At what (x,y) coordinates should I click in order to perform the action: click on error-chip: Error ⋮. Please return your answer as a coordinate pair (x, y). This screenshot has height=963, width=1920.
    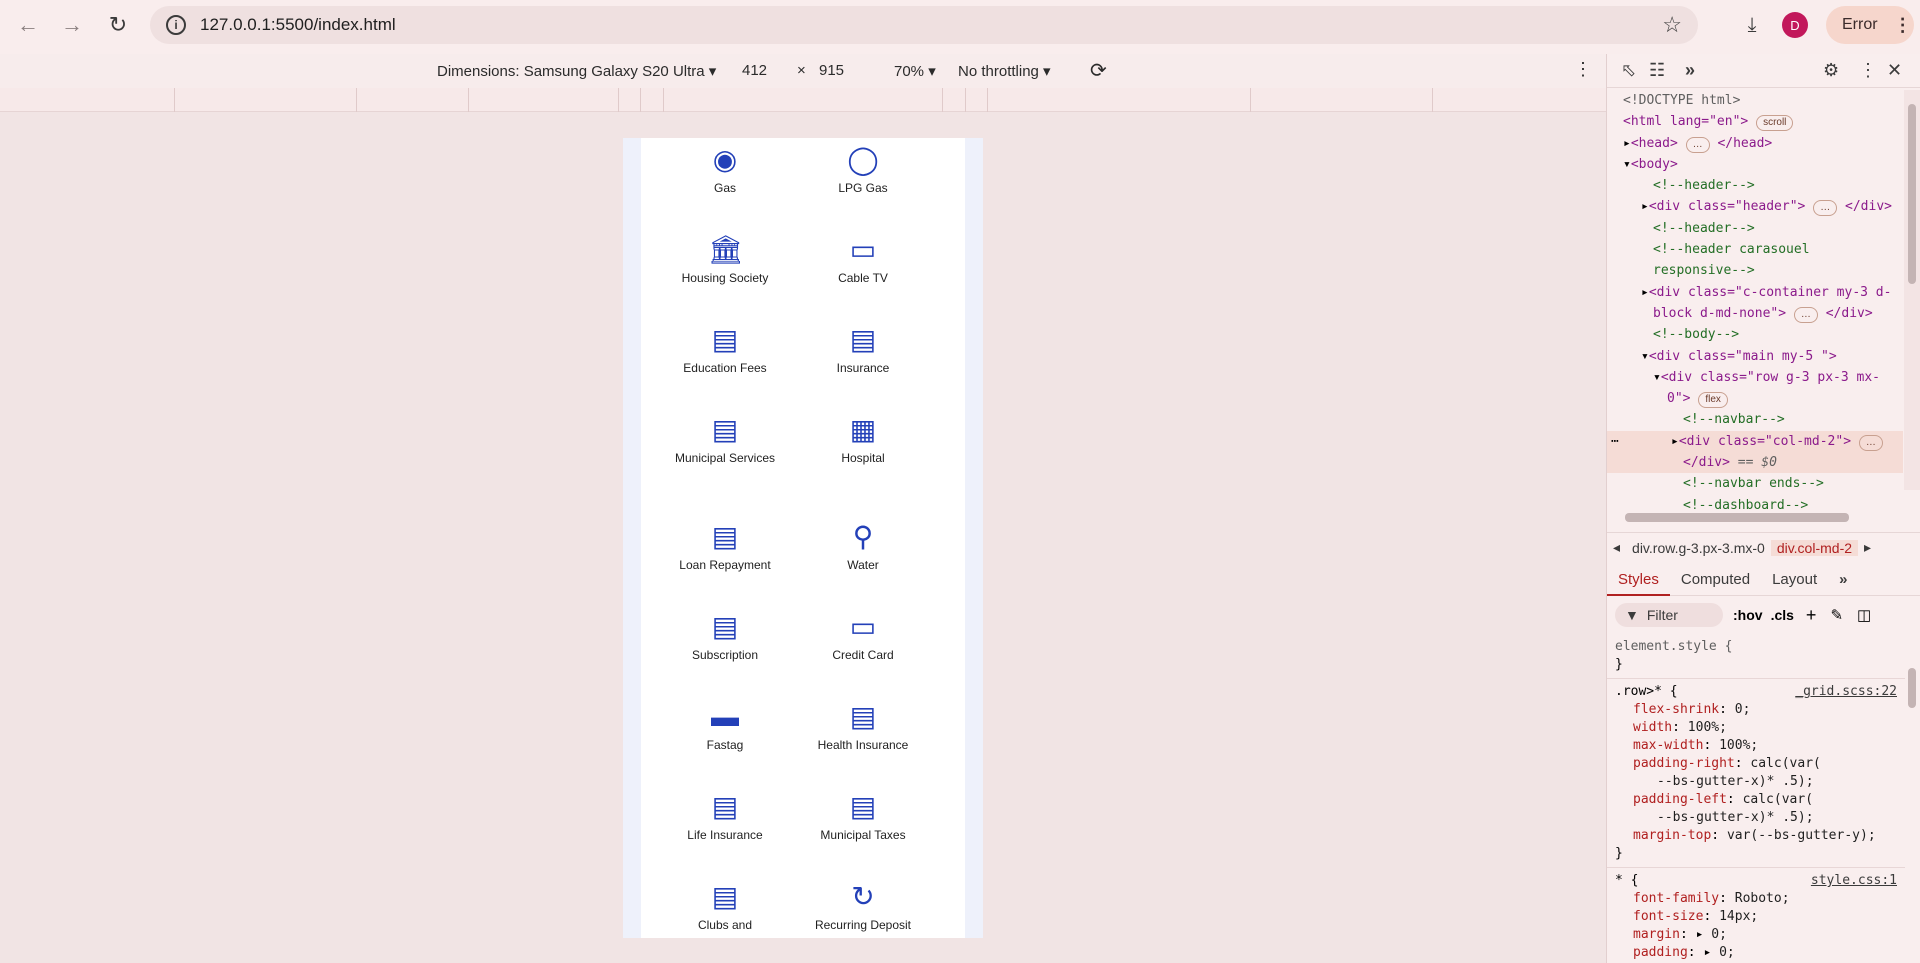
    Looking at the image, I should click on (1870, 25).